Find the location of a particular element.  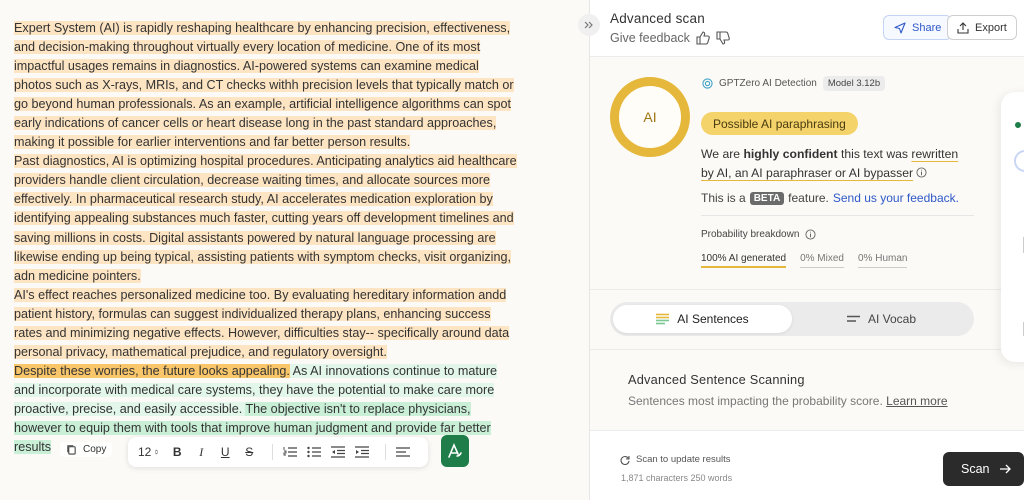

ordered-list-icon is located at coordinates (290, 452).